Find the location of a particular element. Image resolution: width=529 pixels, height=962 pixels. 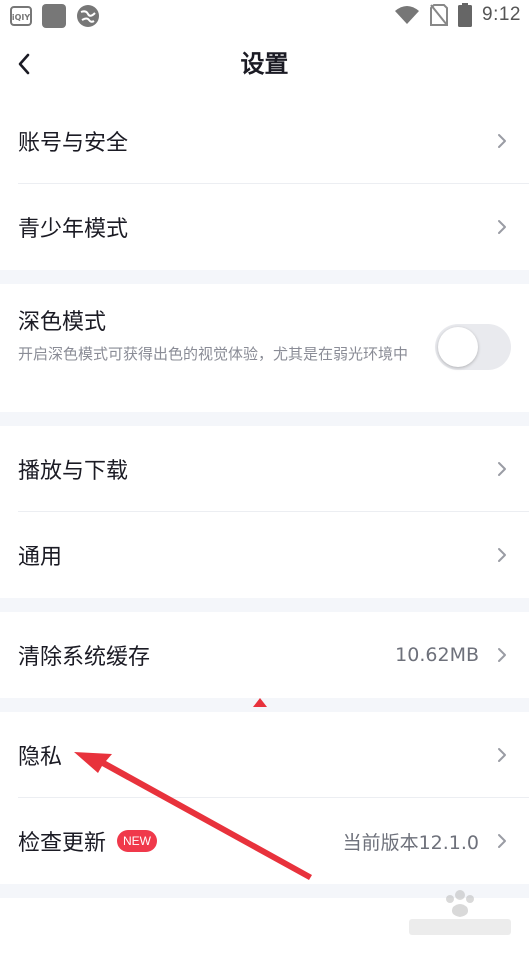

settings-item-general: 通用 is located at coordinates (264, 555).